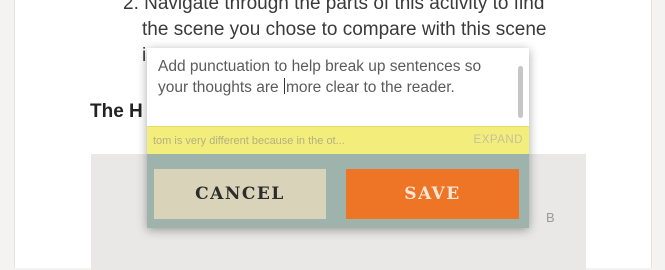  Describe the element at coordinates (370, 87) in the screenshot. I see `comment-text-after-cursor: more clear to the reader.` at that location.